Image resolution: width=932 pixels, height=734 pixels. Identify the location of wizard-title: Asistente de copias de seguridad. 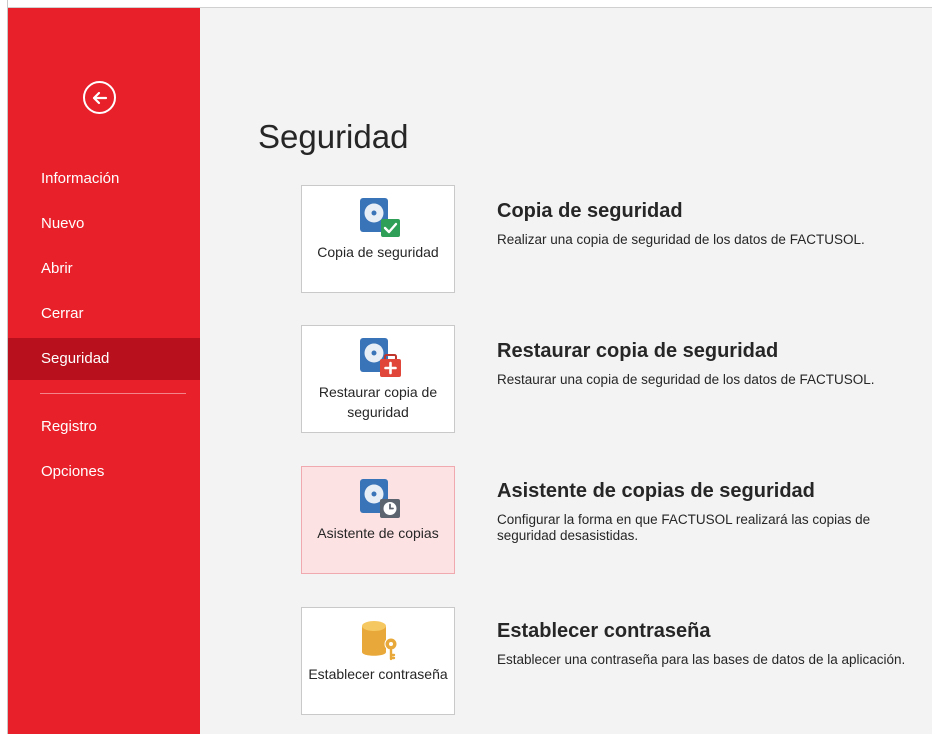
(656, 491).